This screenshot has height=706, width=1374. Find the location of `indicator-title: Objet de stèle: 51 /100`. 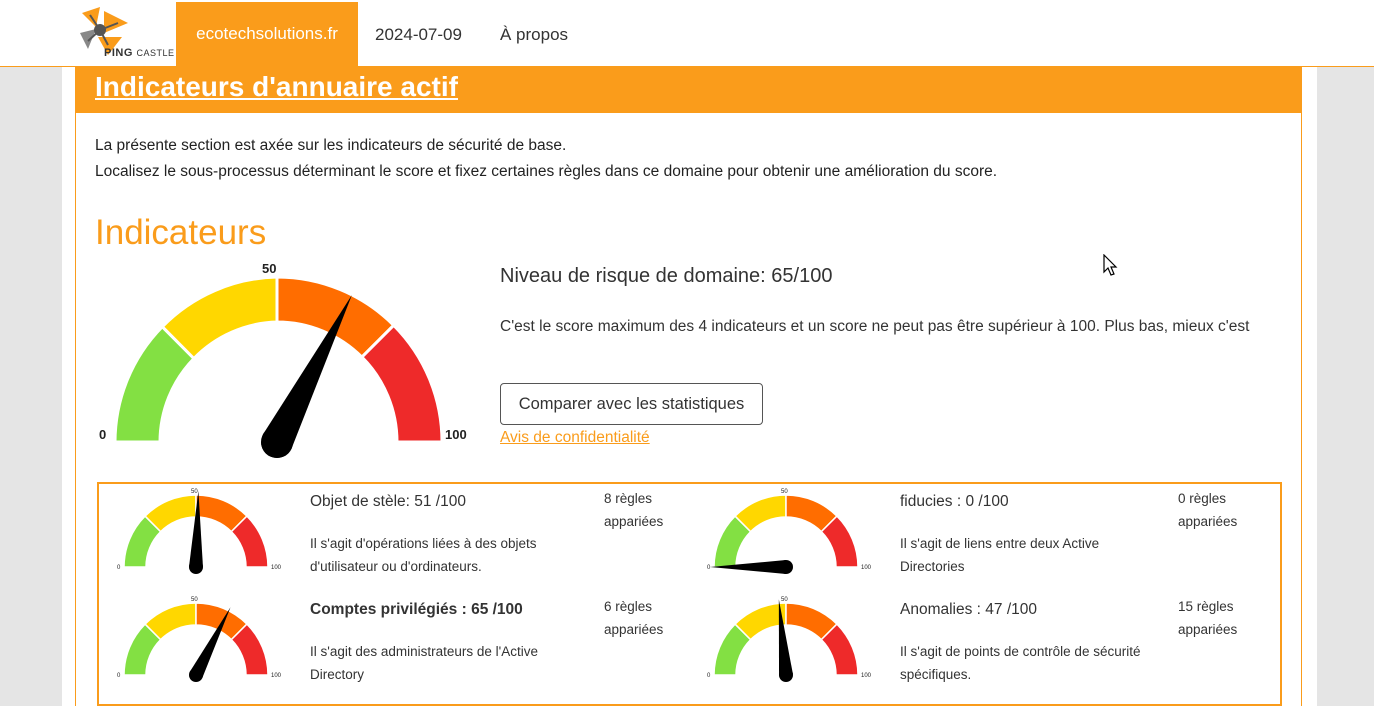

indicator-title: Objet de stèle: 51 /100 is located at coordinates (388, 501).